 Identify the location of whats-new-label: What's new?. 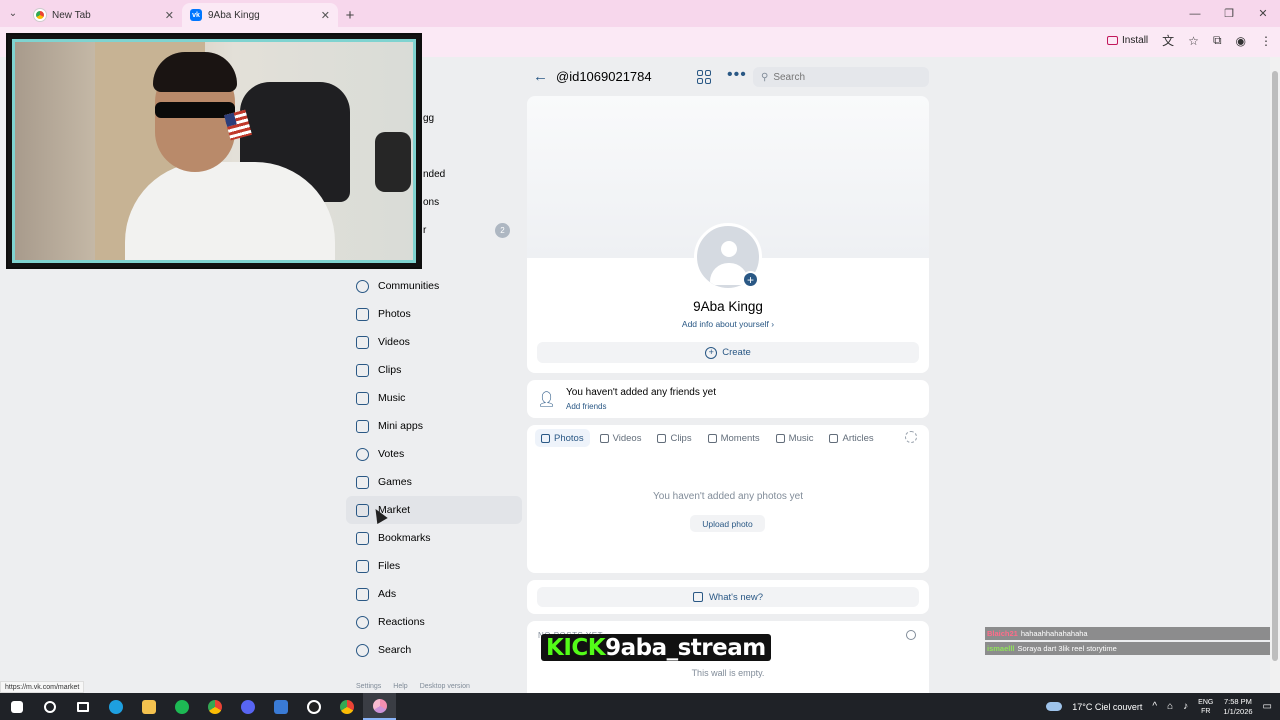
(736, 597).